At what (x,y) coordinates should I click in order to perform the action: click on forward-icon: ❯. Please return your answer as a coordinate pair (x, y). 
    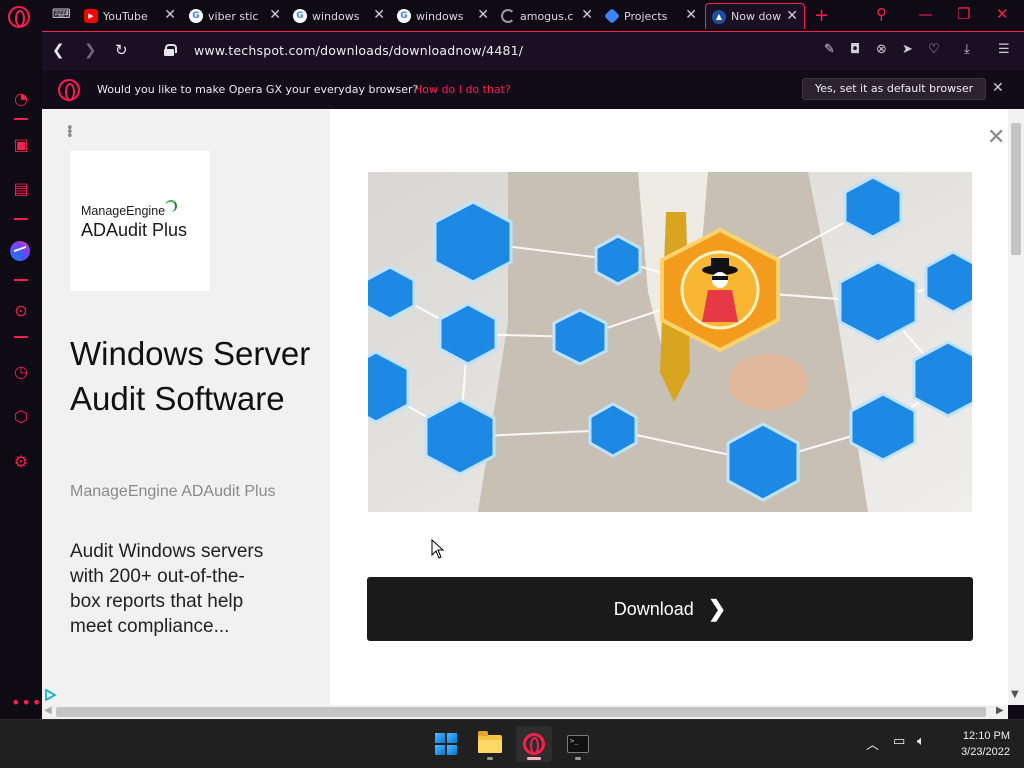
    Looking at the image, I should click on (90, 50).